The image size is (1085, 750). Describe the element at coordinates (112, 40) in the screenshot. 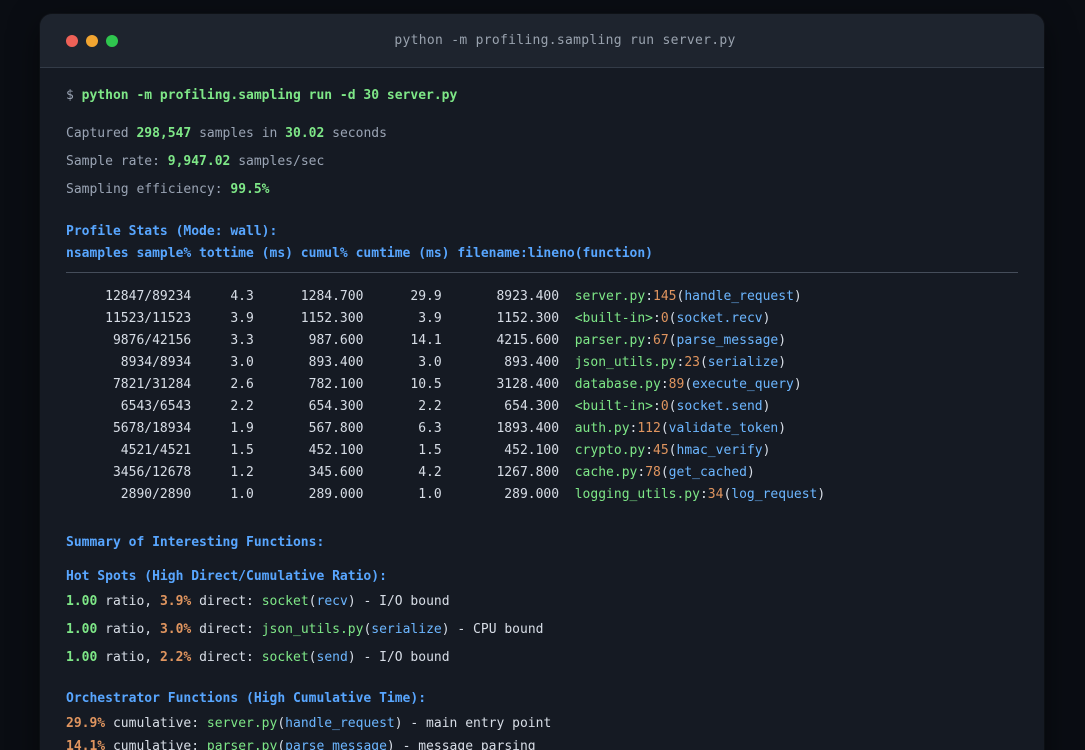

I see `maximize-button-icon` at that location.